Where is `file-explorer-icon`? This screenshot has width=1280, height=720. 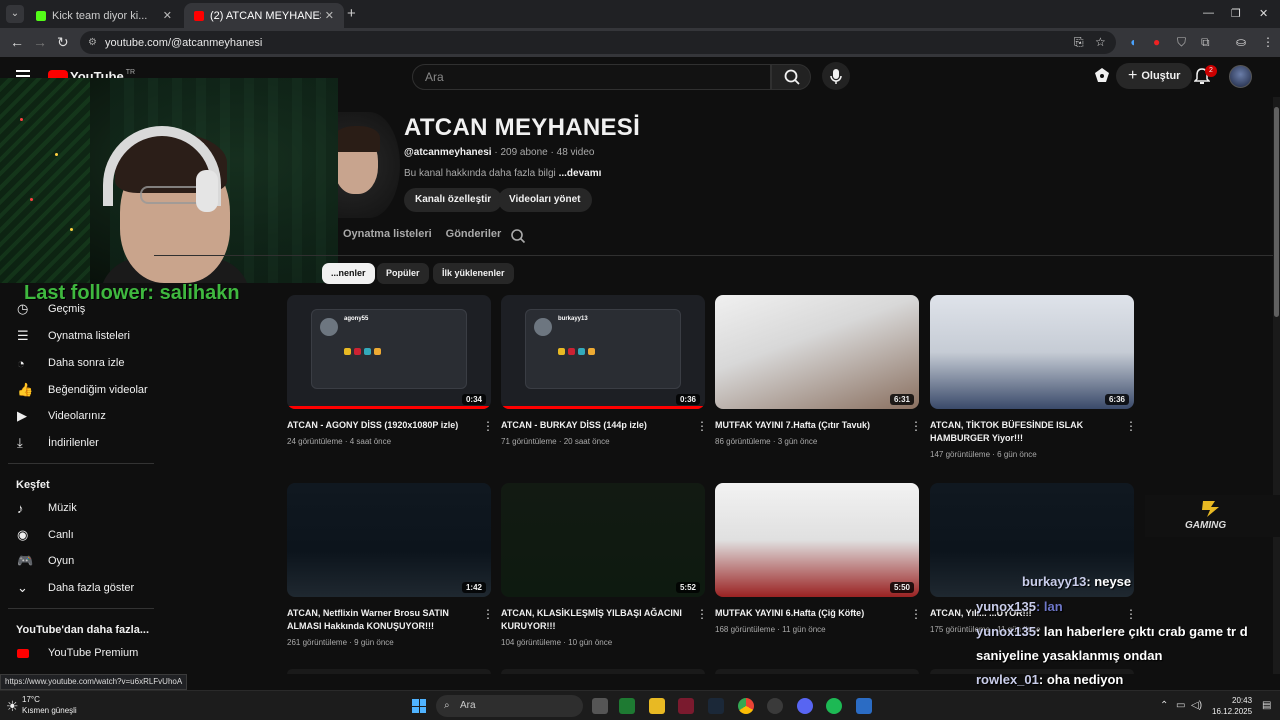
file-explorer-icon is located at coordinates (657, 706).